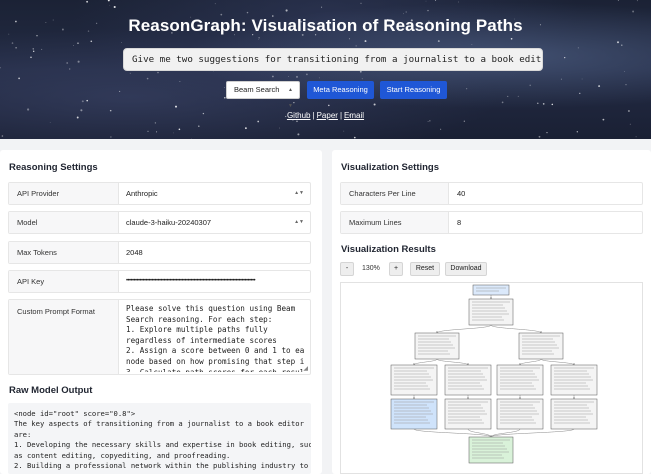 Image resolution: width=651 pixels, height=474 pixels. What do you see at coordinates (211, 193) in the screenshot?
I see `api-provider-select: Anthropic` at bounding box center [211, 193].